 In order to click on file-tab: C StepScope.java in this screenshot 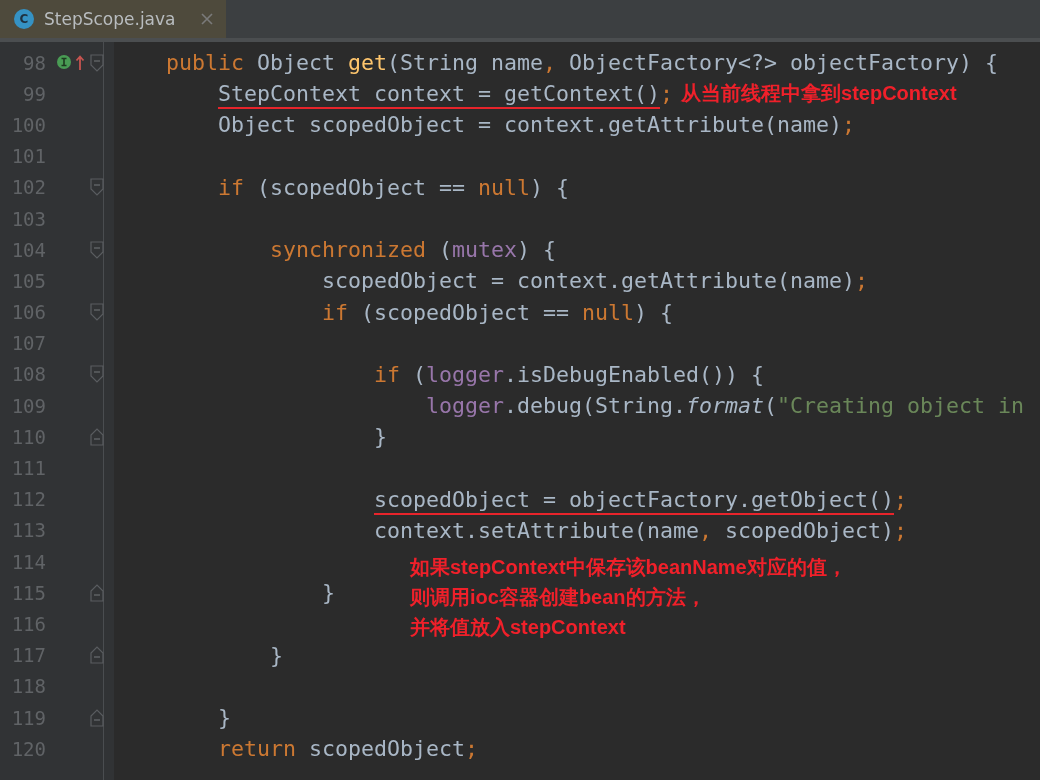, I will do `click(113, 19)`.